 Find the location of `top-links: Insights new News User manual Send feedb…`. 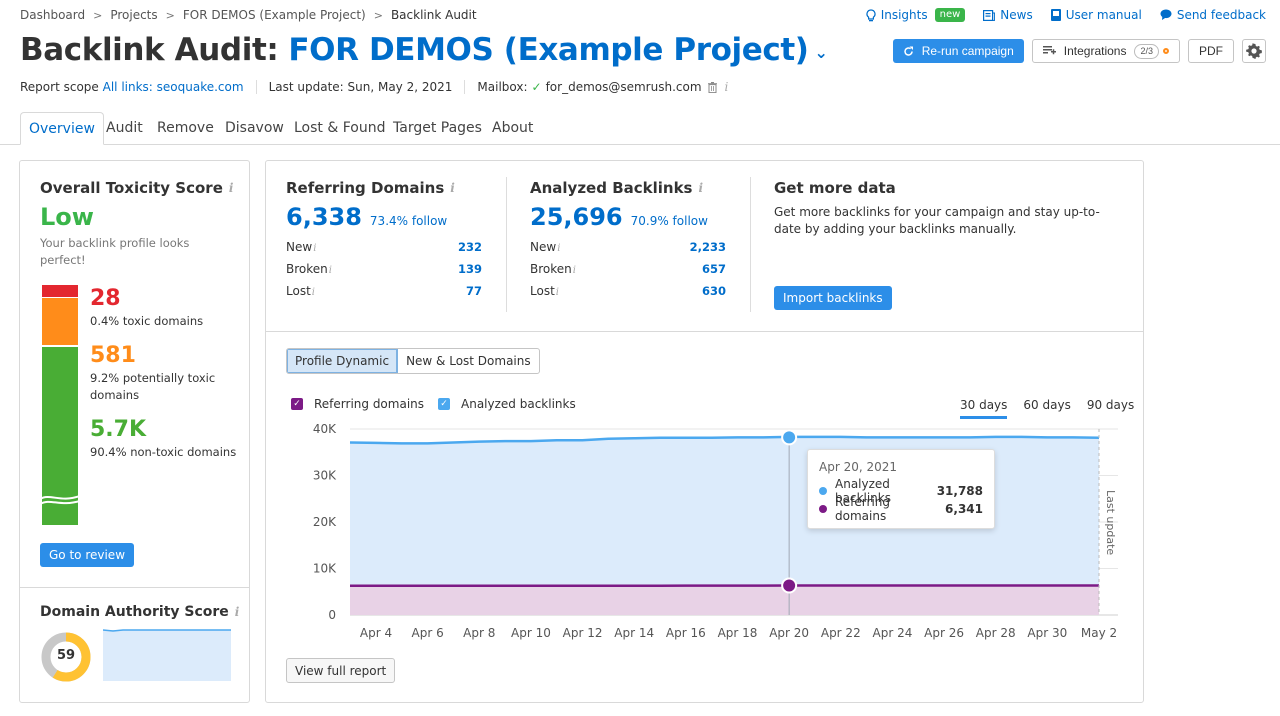

top-links: Insights new News User manual Send feedb… is located at coordinates (1066, 15).